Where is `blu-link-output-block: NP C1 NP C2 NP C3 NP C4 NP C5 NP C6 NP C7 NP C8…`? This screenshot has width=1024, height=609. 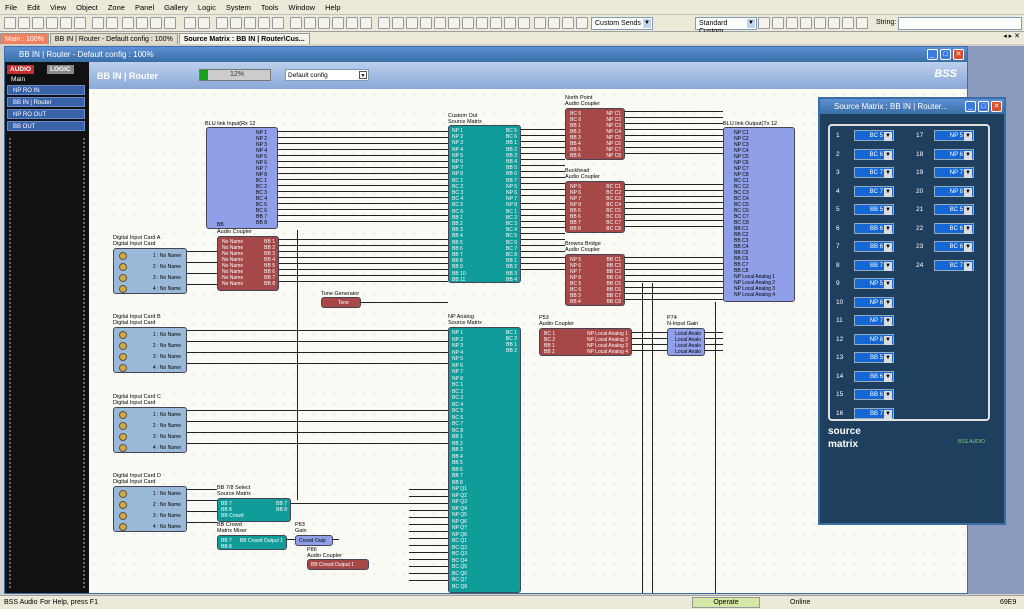
blu-link-output-block: NP C1 NP C2 NP C3 NP C4 NP C5 NP C6 NP C7 NP C8… is located at coordinates (759, 214).